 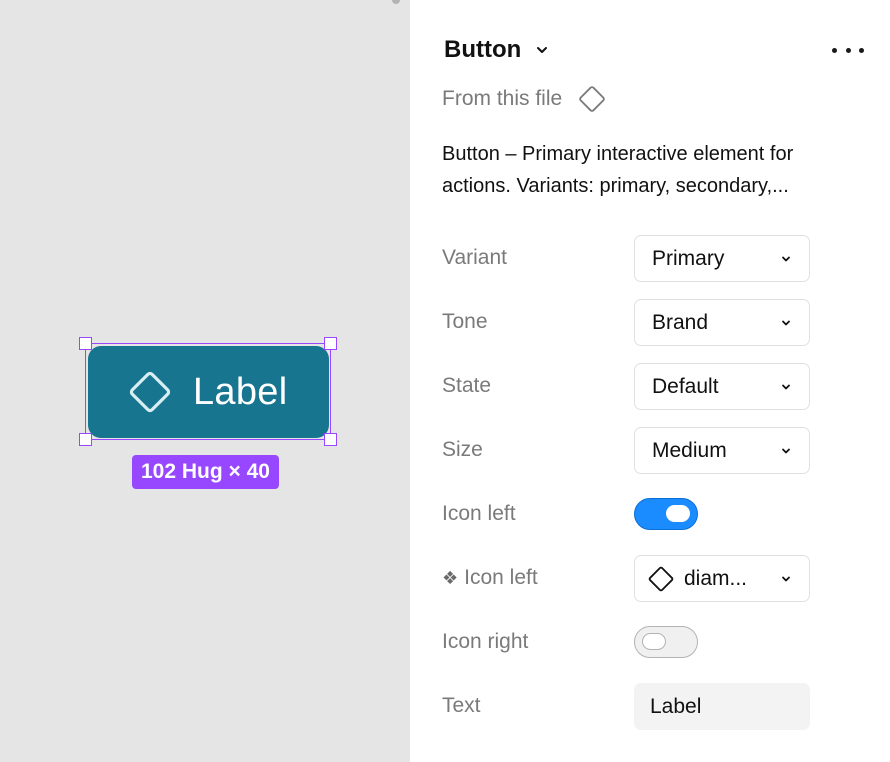 I want to click on component-instance-icon: ❖, so click(x=450, y=578).